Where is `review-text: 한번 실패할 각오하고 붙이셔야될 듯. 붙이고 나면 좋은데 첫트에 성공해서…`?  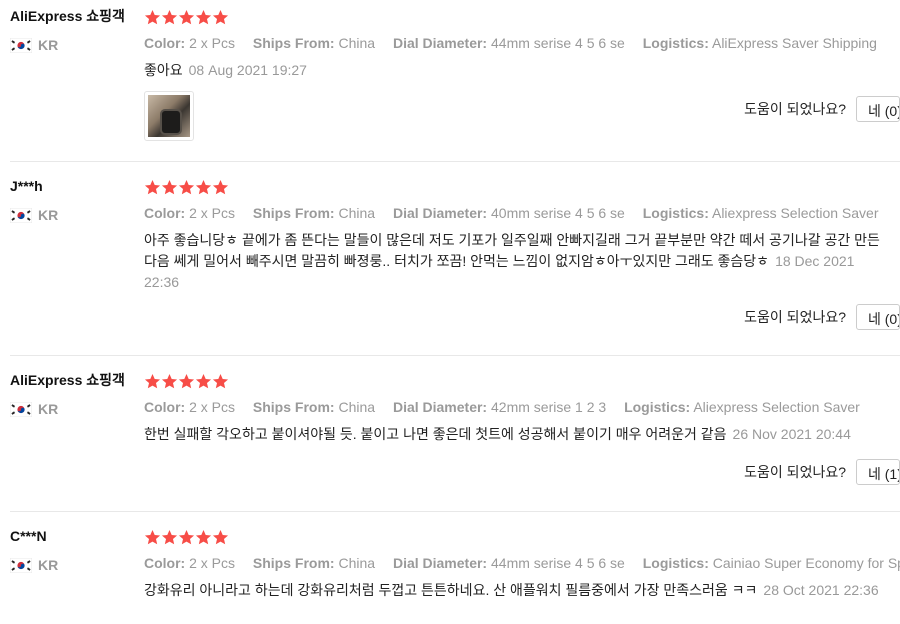 review-text: 한번 실패할 각오하고 붙이셔야될 듯. 붙이고 나면 좋은데 첫트에 성공해서… is located at coordinates (522, 434).